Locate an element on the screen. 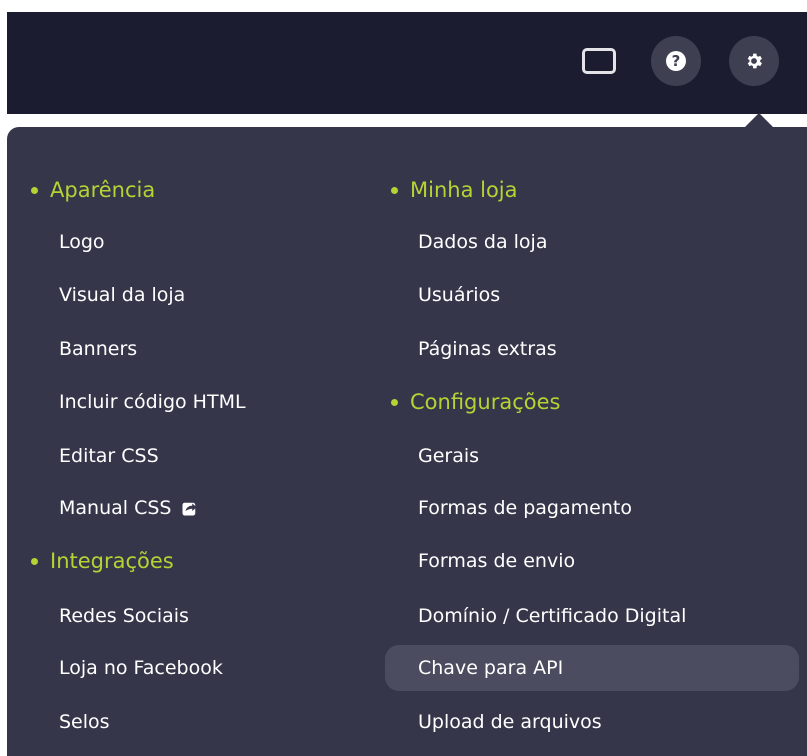  menu-section-aparencia: Aparência is located at coordinates (187, 190).